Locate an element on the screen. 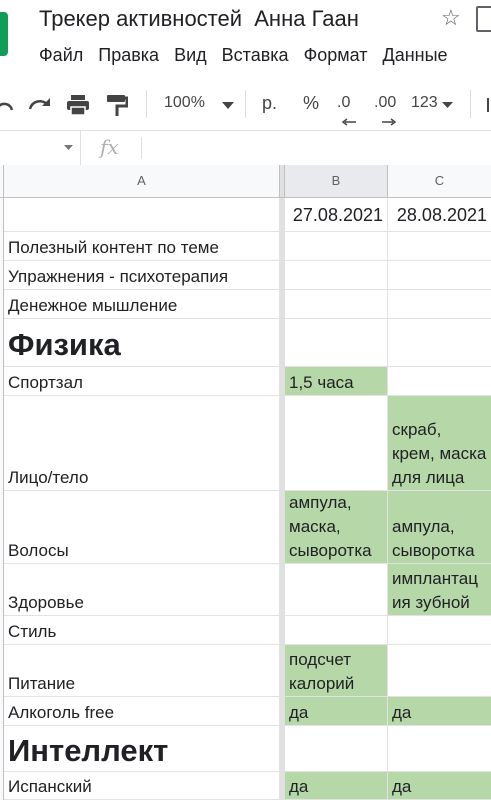 This screenshot has width=491, height=800. cell-b-hair: ампула, маска, сыворотка is located at coordinates (336, 527).